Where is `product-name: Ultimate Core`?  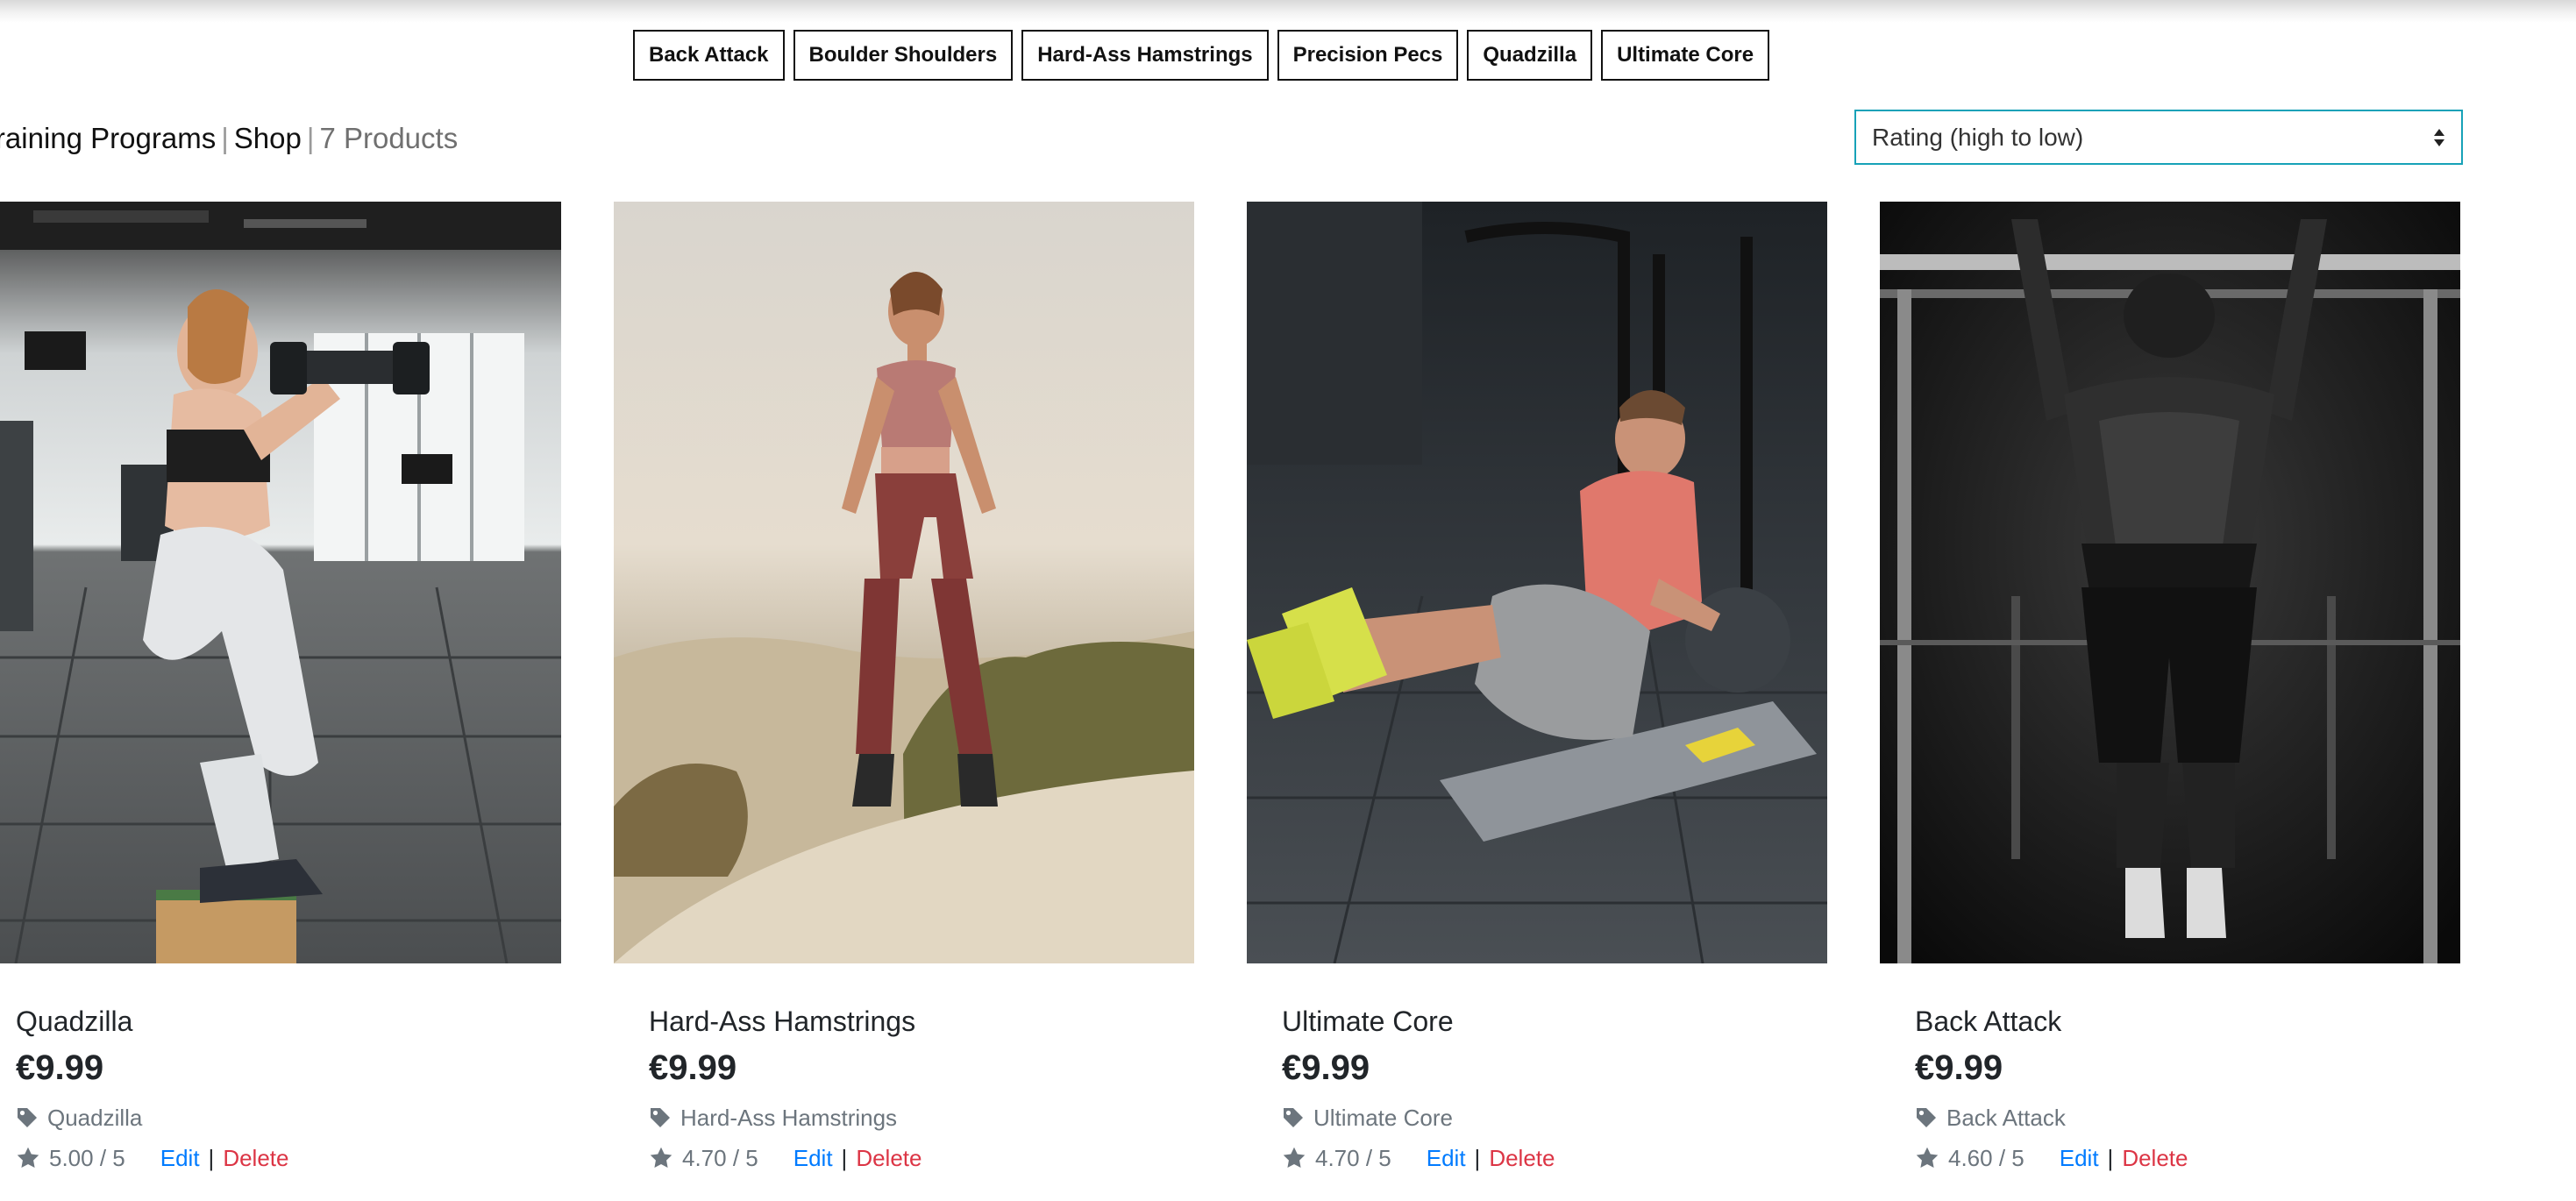 product-name: Ultimate Core is located at coordinates (1554, 1021).